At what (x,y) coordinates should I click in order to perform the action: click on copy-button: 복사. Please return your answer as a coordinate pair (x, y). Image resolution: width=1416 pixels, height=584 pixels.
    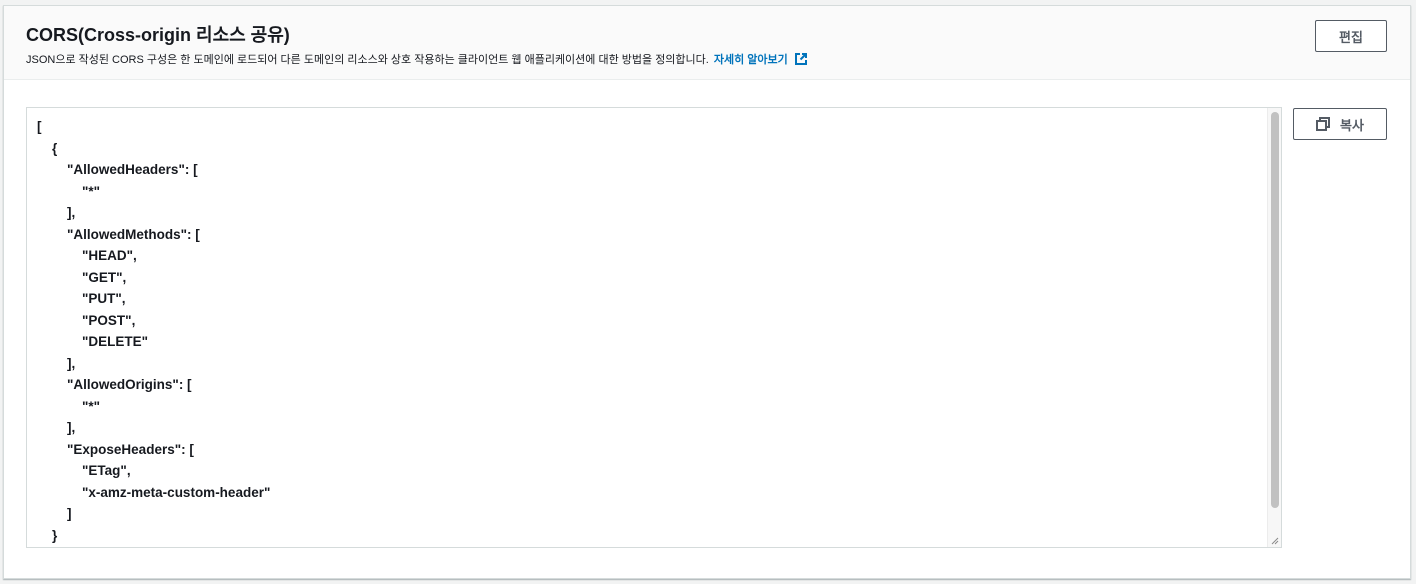
    Looking at the image, I should click on (1340, 124).